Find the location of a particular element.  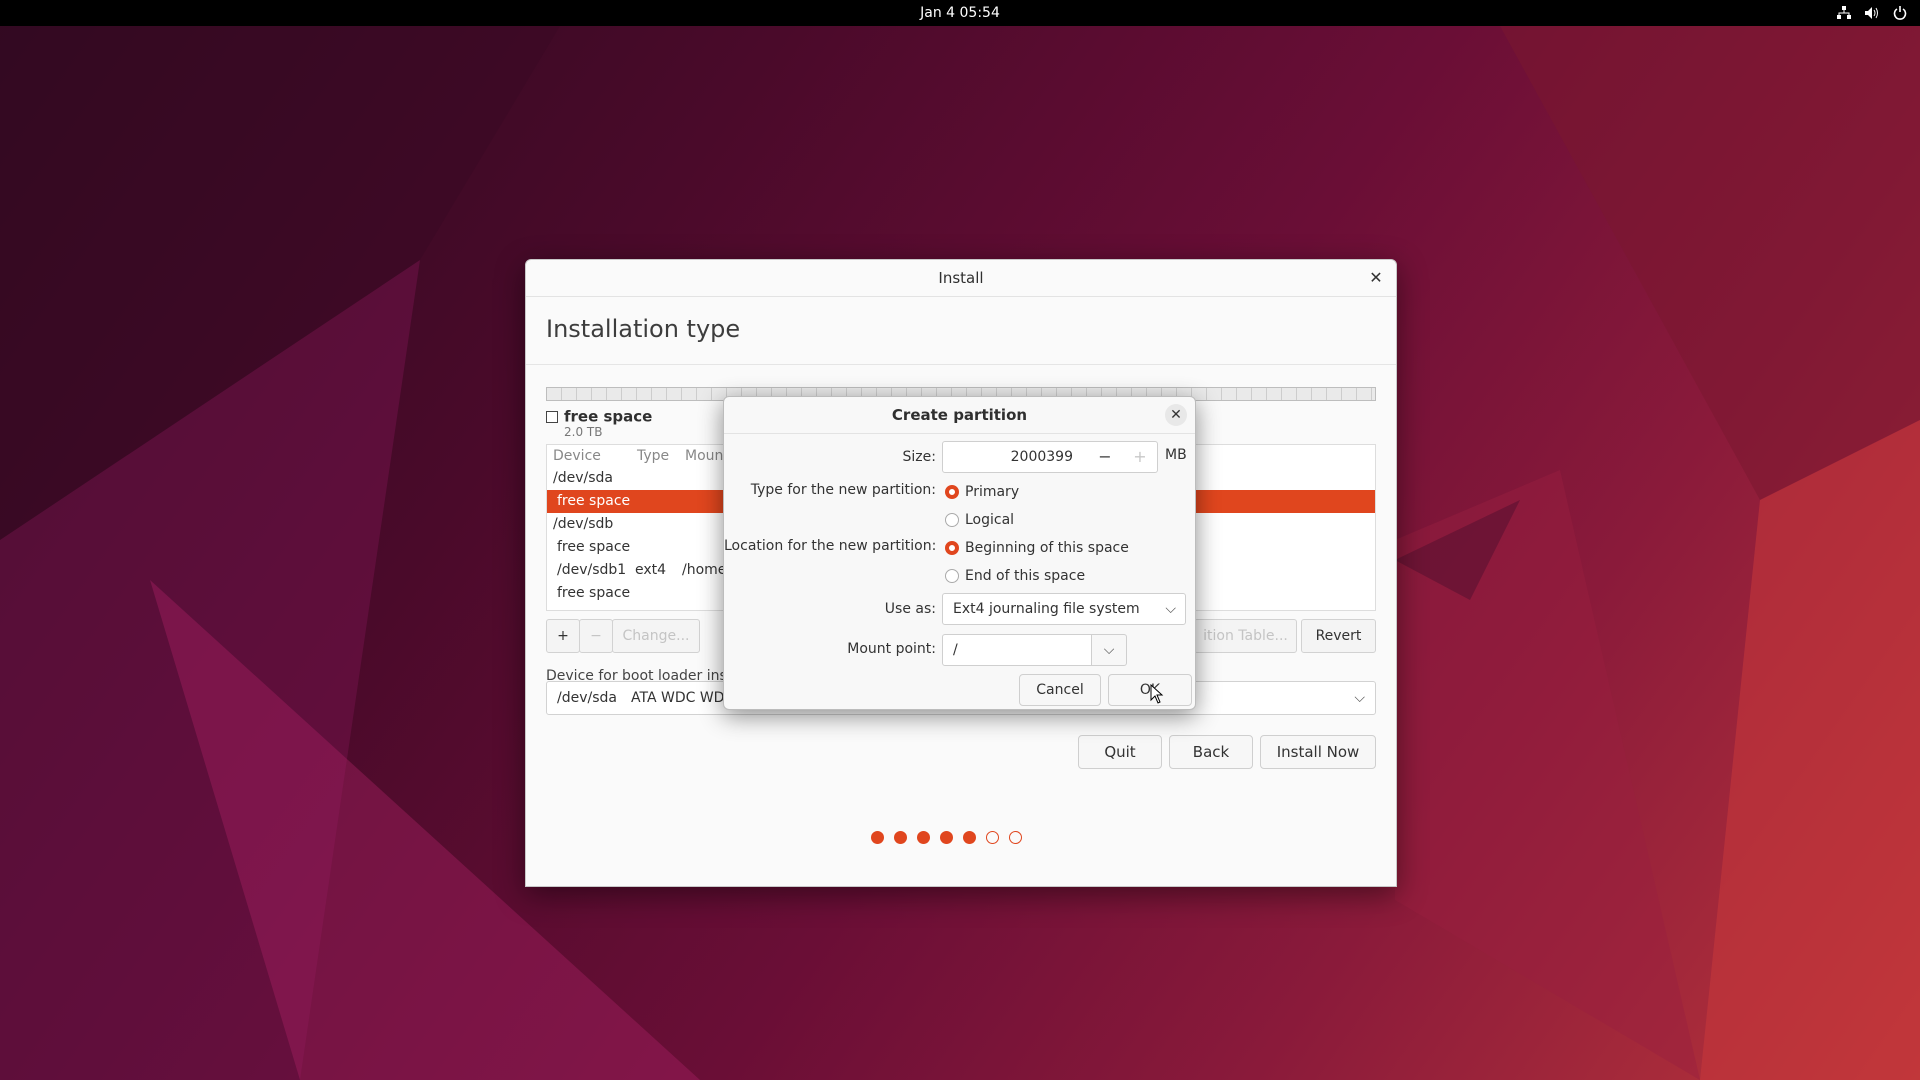

size-spinbutton: 2000399 − + is located at coordinates (1050, 457).